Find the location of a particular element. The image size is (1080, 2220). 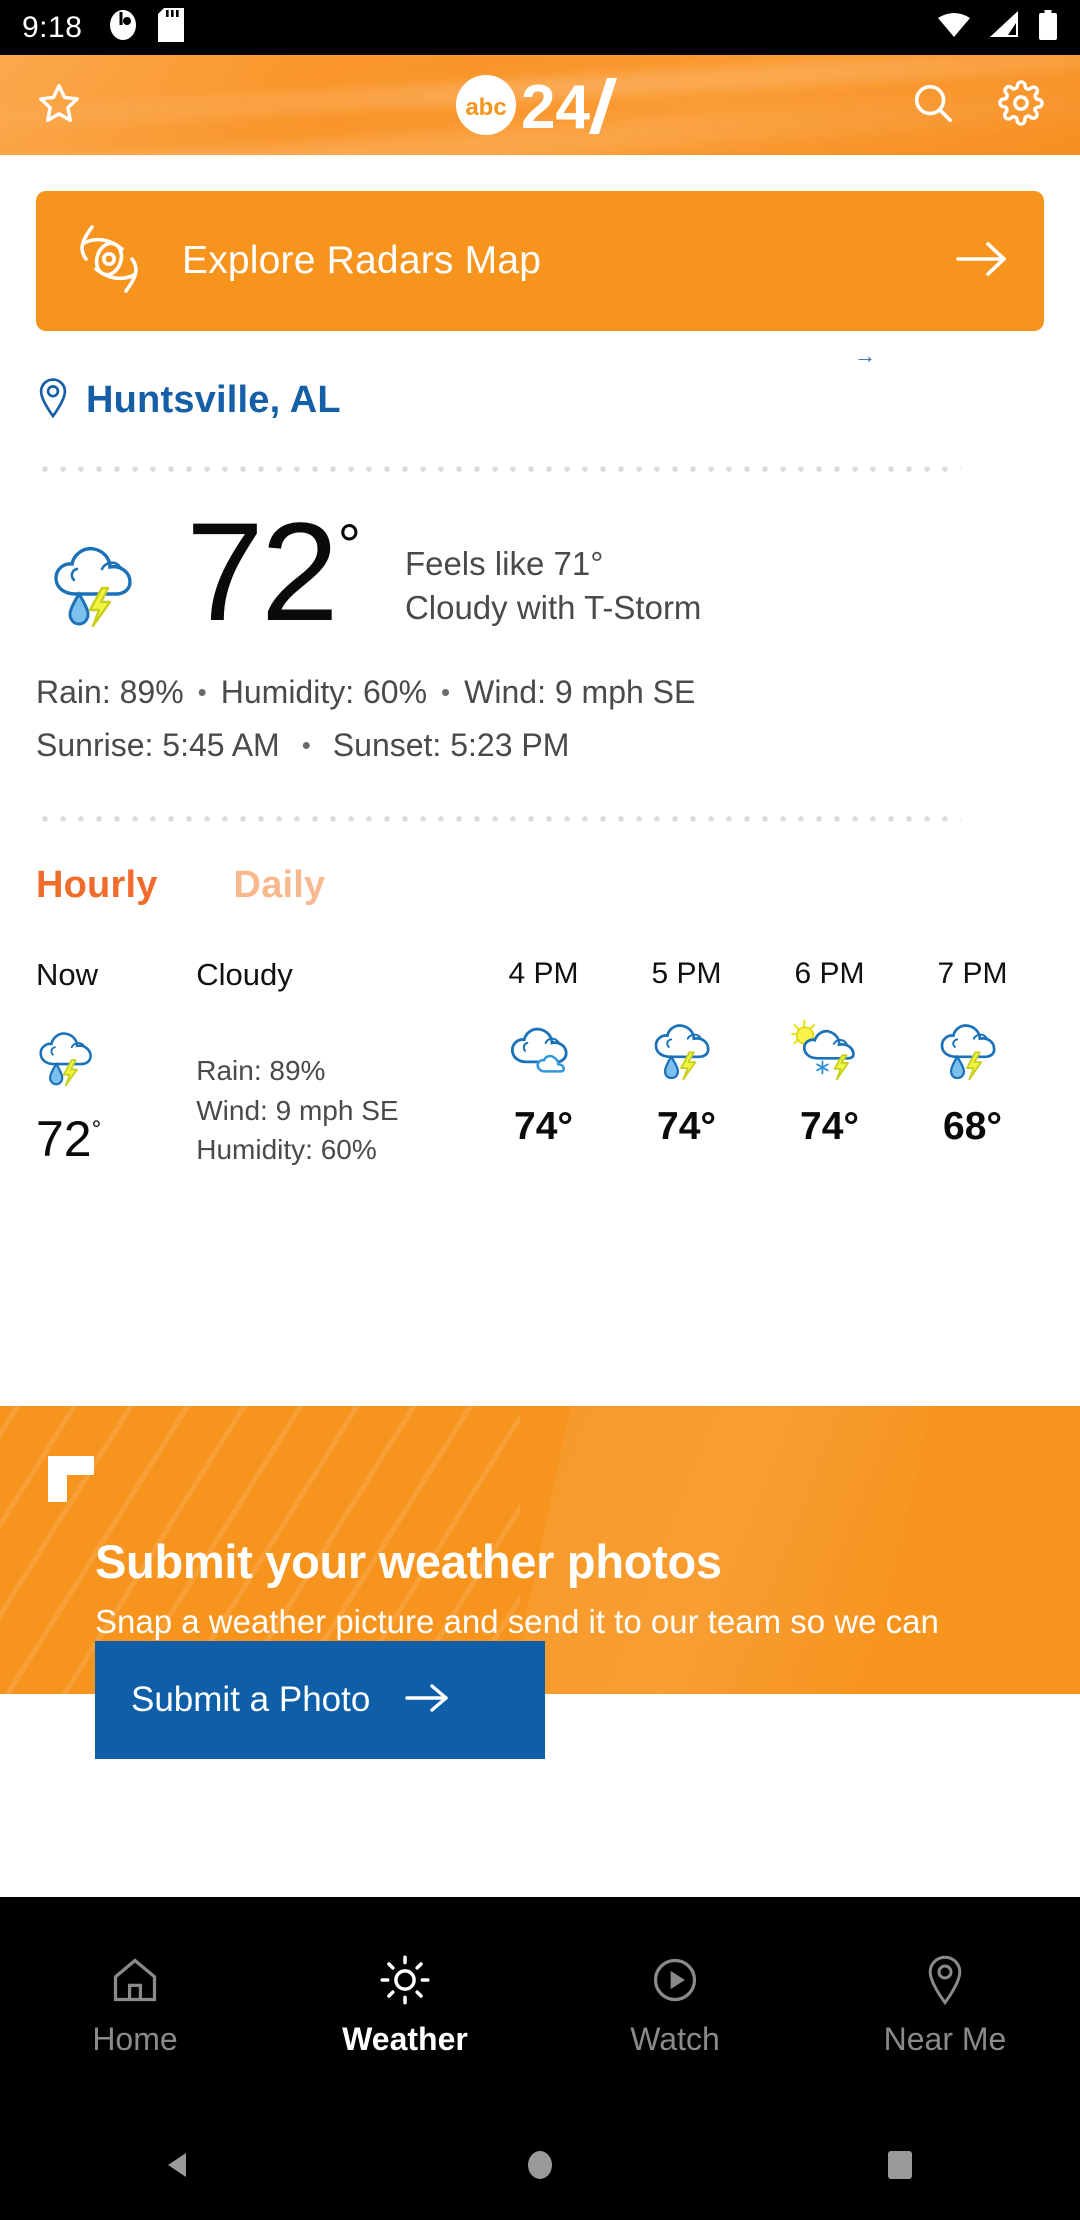

play-circle-icon is located at coordinates (675, 1982).